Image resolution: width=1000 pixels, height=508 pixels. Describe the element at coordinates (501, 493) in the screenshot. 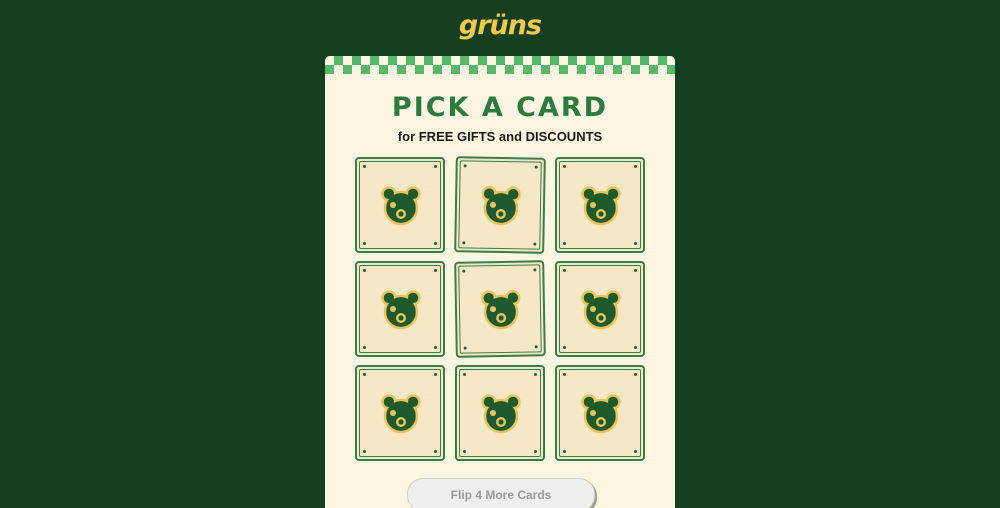

I see `flip-more-cards-button: Flip 4 More Cards` at that location.